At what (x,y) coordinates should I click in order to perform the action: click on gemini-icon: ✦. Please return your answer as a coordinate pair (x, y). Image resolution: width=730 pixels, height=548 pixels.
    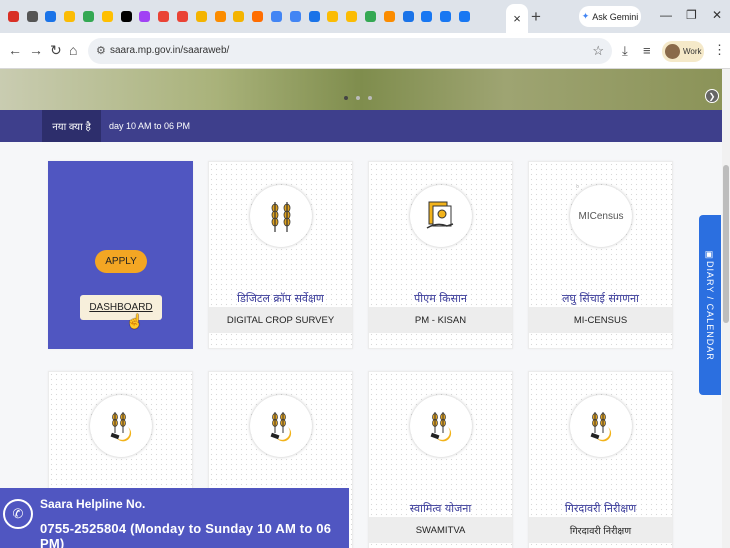
    Looking at the image, I should click on (585, 16).